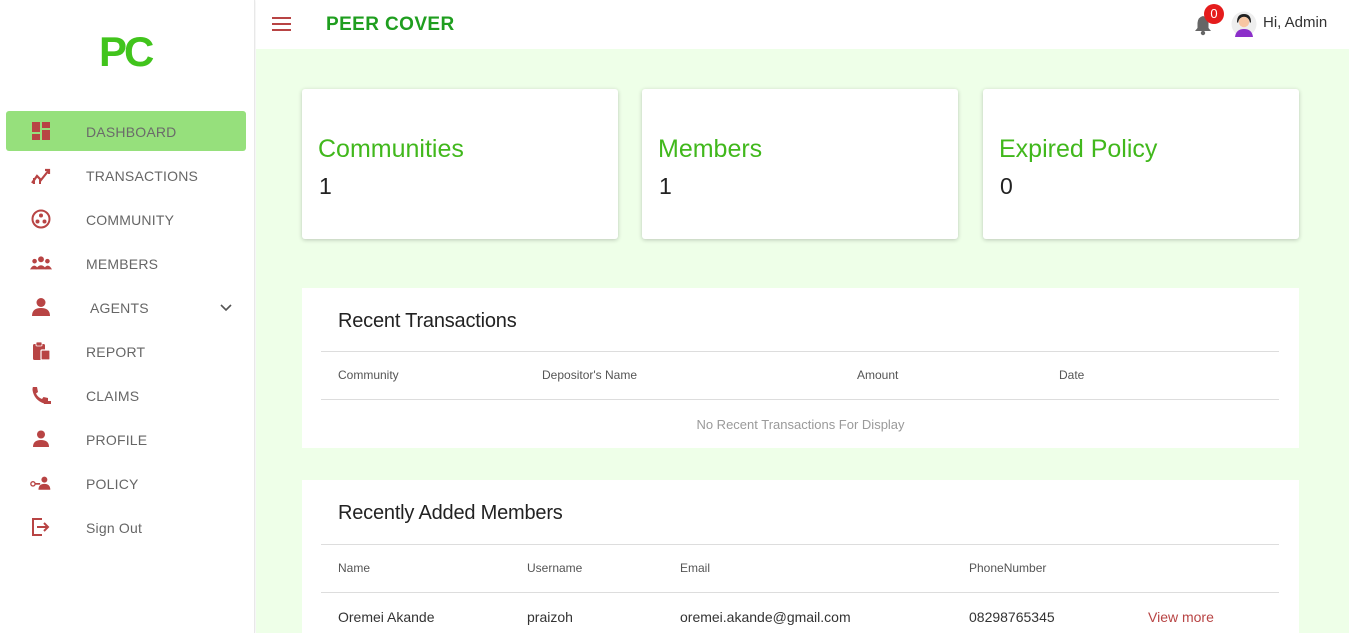  What do you see at coordinates (113, 396) in the screenshot?
I see `sidebar-item-label: CLAIMS` at bounding box center [113, 396].